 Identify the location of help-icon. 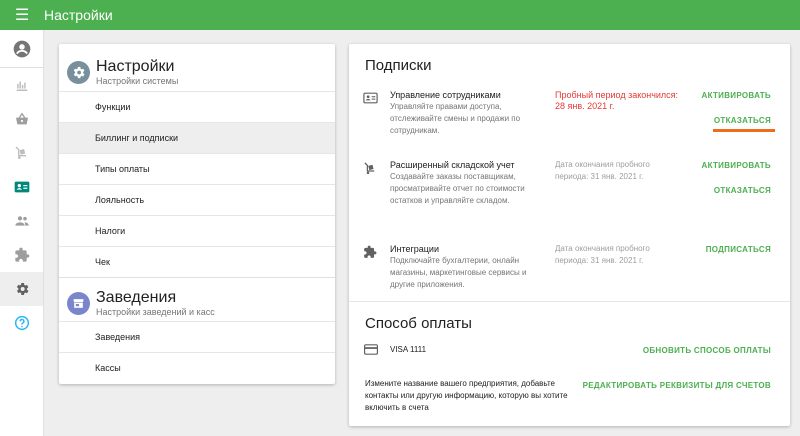
(21, 323).